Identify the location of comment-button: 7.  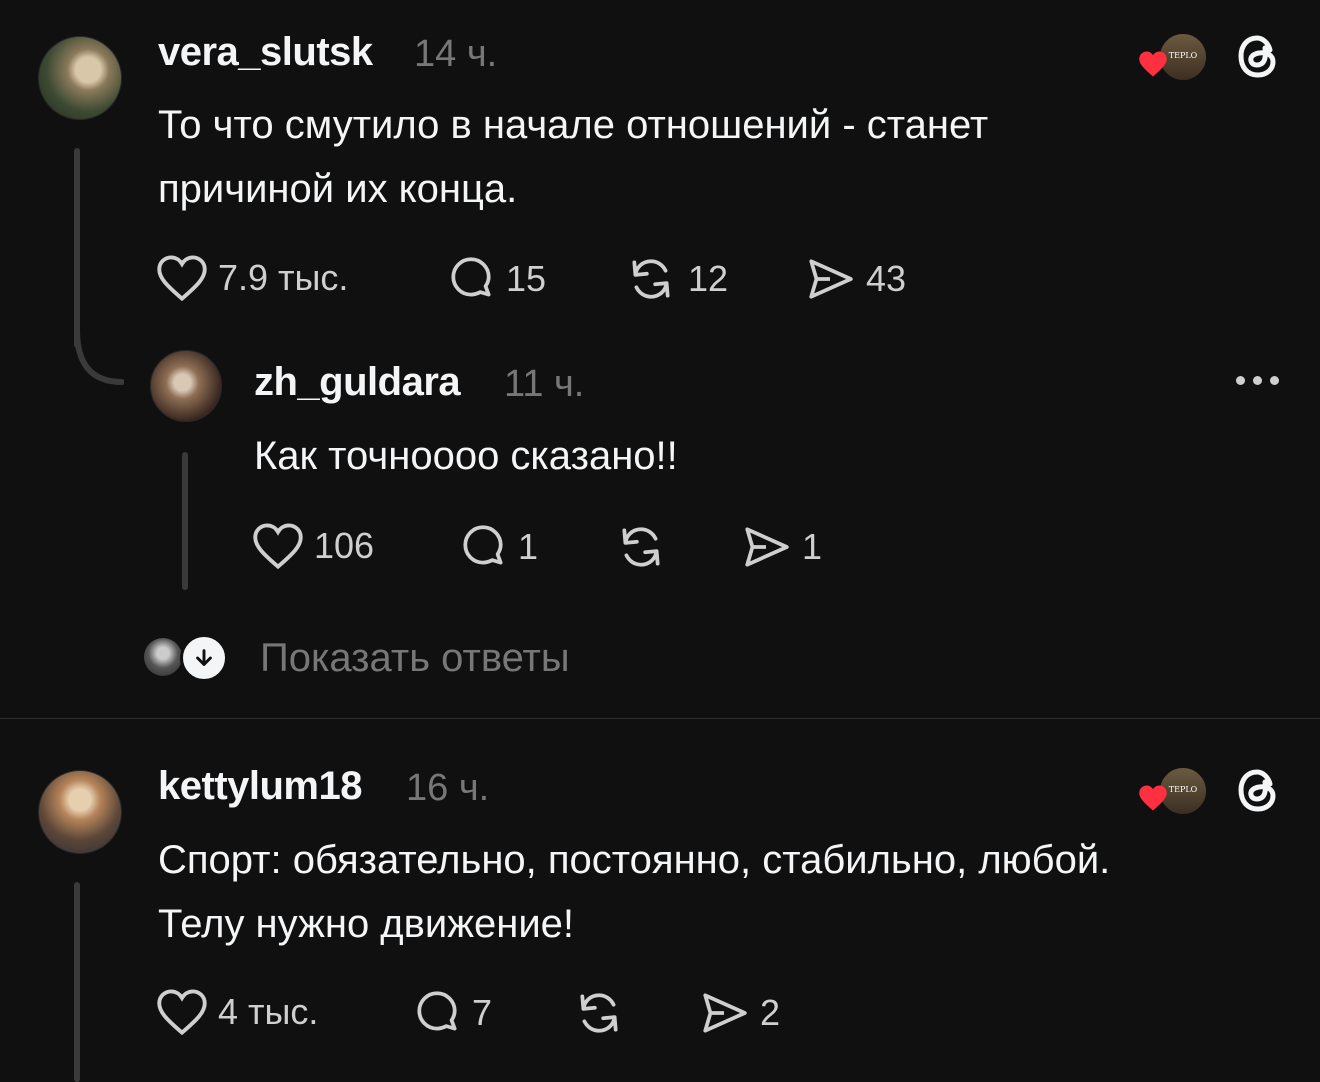
(452, 1013).